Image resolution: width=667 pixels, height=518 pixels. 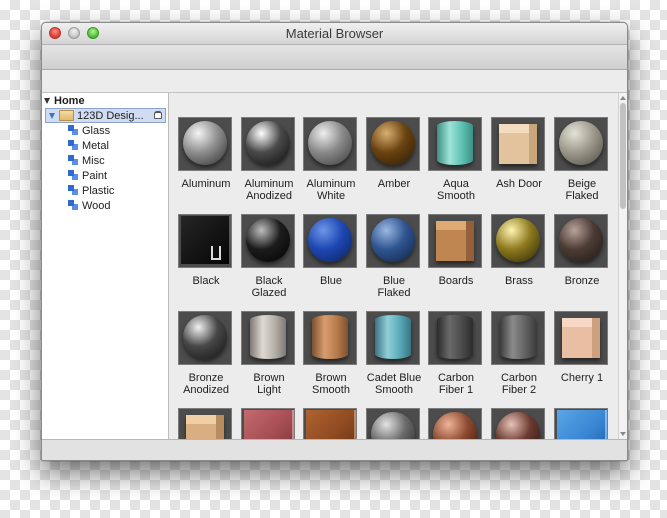 I want to click on tree-item-label: Metal, so click(x=95, y=146).